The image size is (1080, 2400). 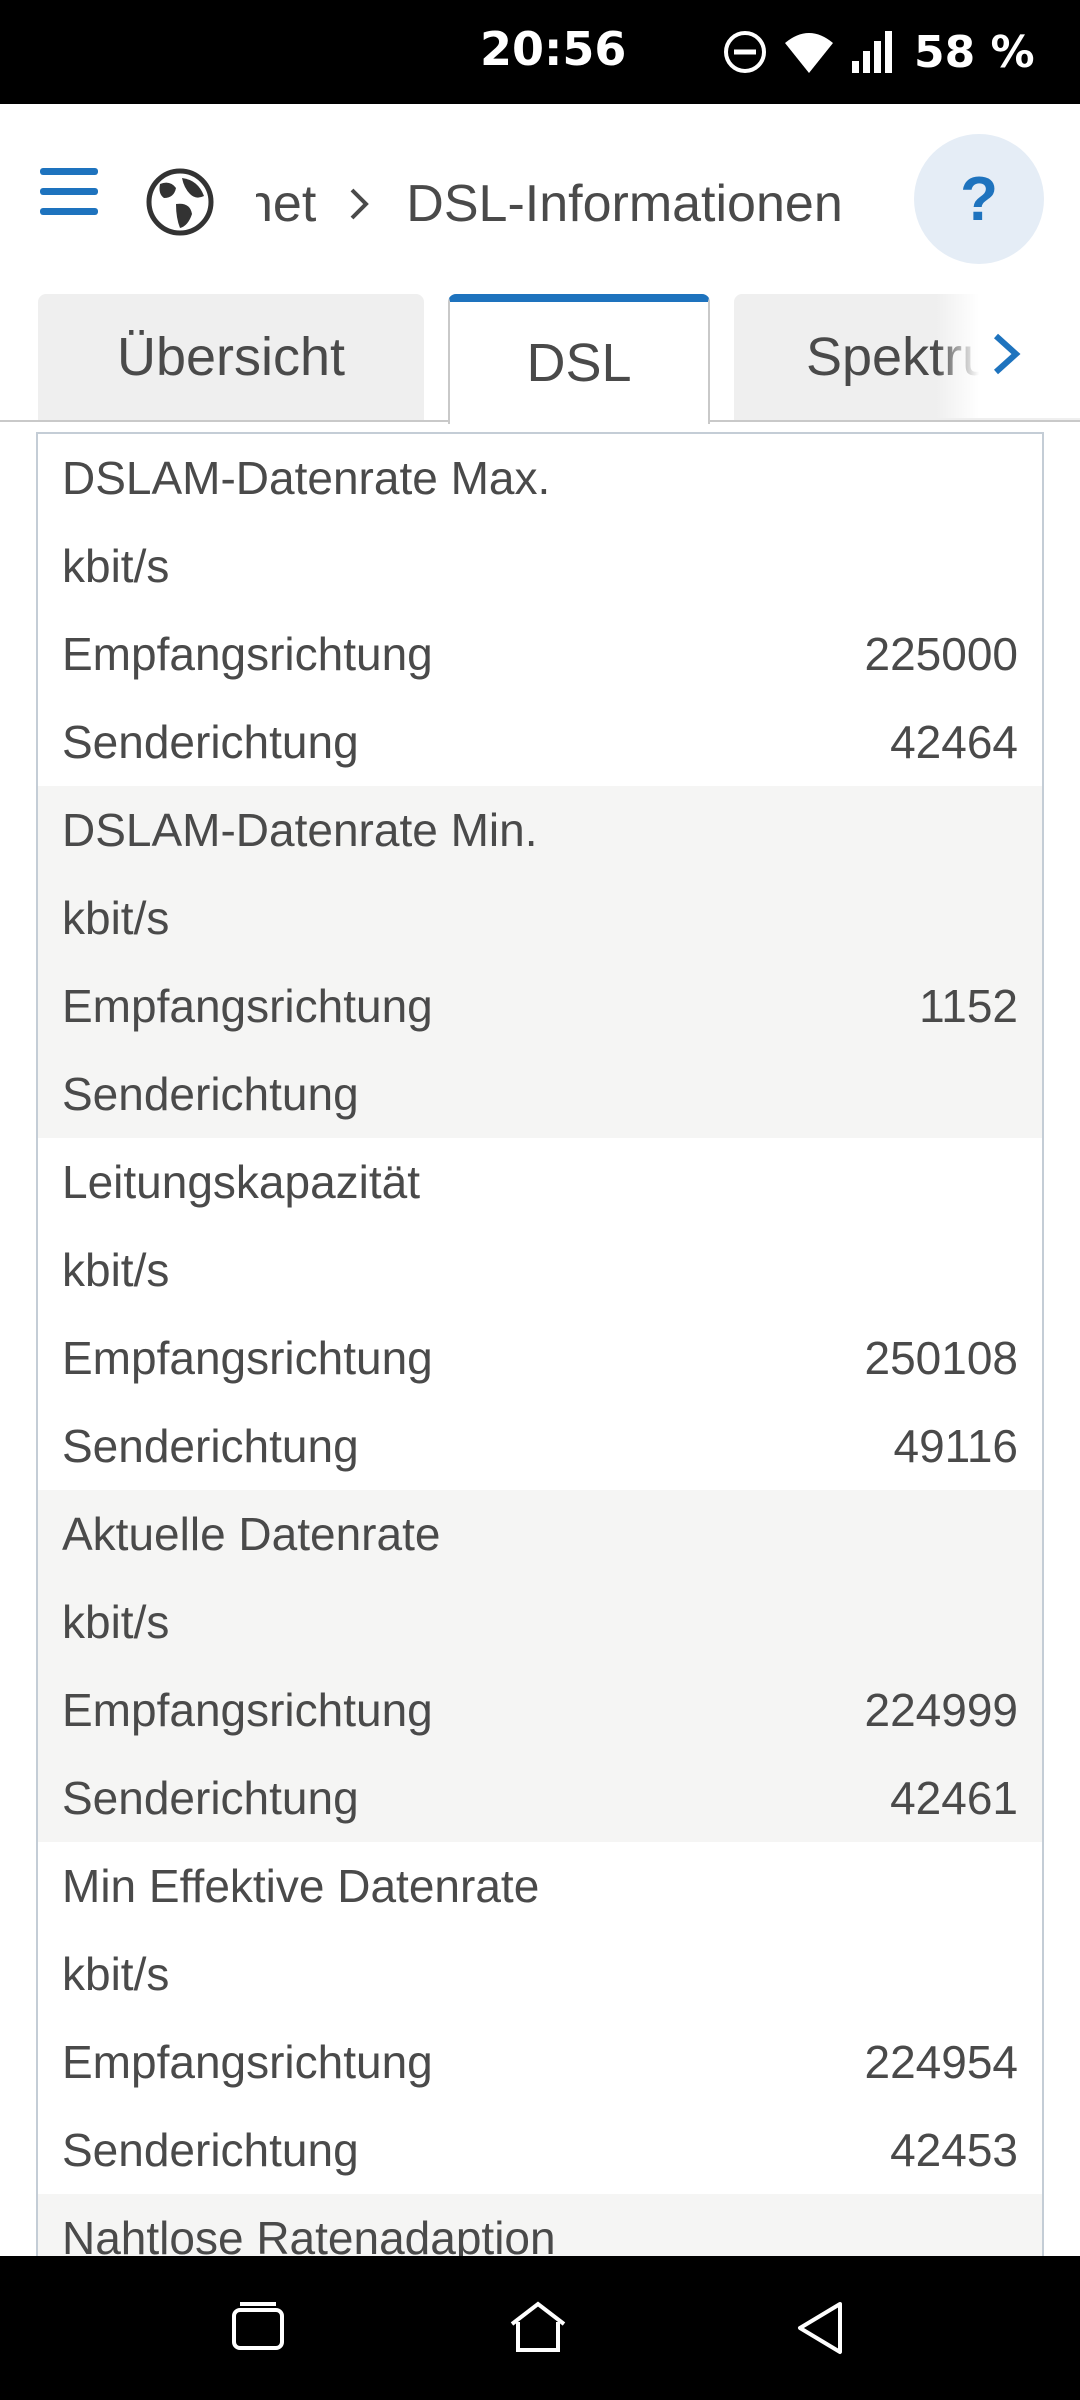 What do you see at coordinates (286, 204) in the screenshot?
I see `breadcrumb-parent: net` at bounding box center [286, 204].